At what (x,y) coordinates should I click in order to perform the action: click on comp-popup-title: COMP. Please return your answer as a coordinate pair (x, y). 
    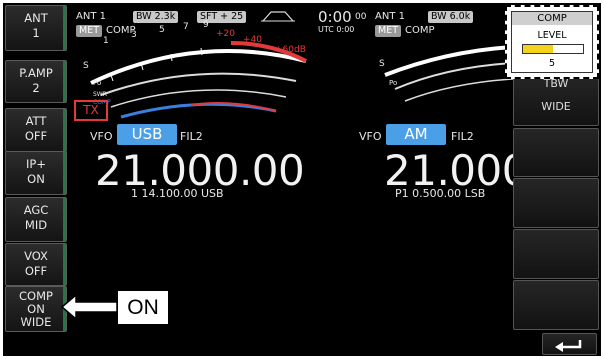
    Looking at the image, I should click on (552, 18).